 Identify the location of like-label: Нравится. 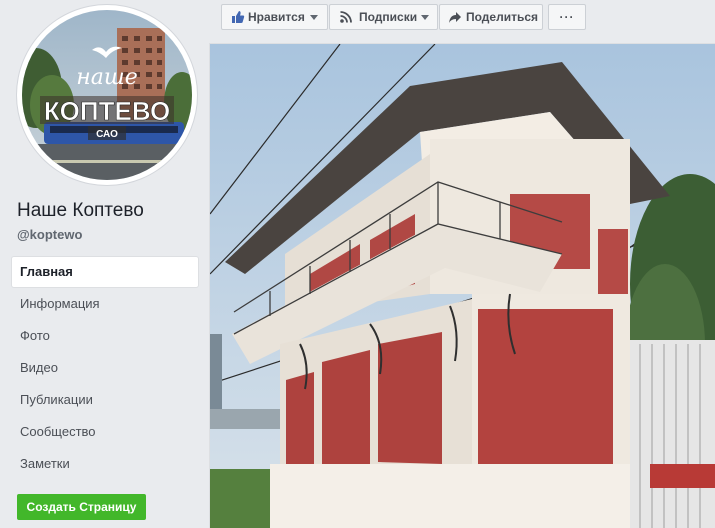
(276, 17).